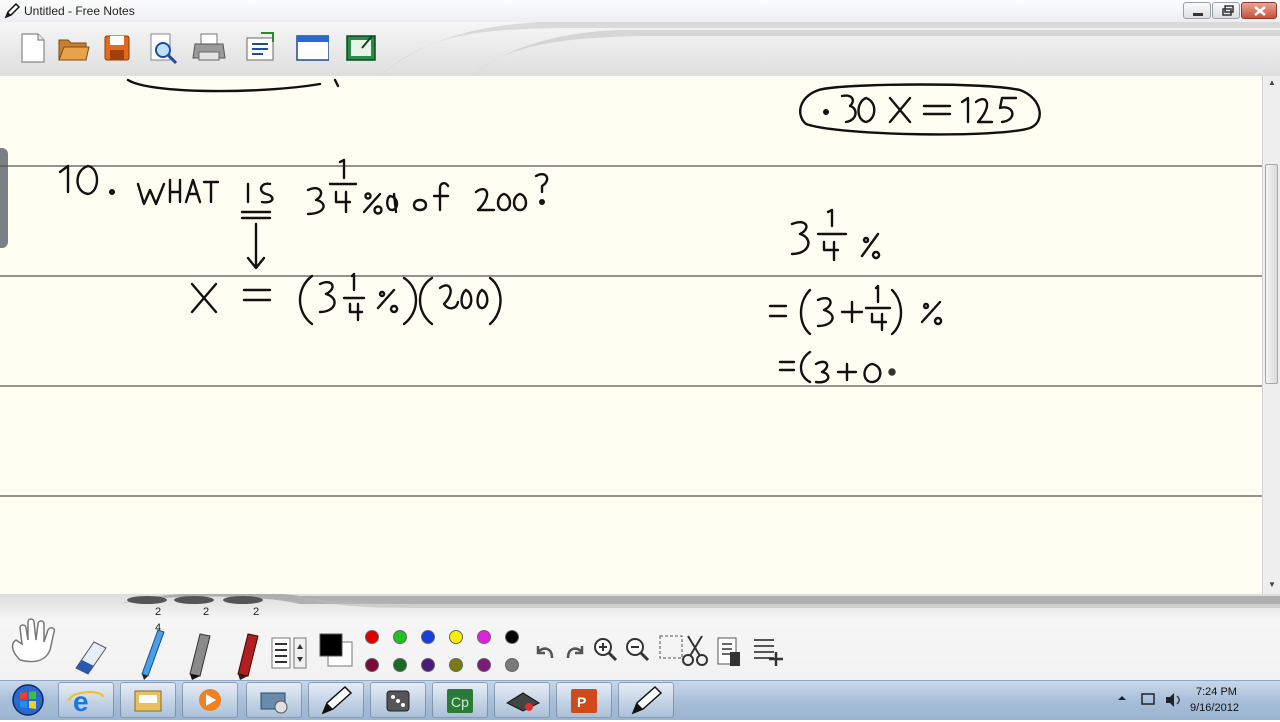 This screenshot has width=1280, height=722. I want to click on redo-icon, so click(574, 652).